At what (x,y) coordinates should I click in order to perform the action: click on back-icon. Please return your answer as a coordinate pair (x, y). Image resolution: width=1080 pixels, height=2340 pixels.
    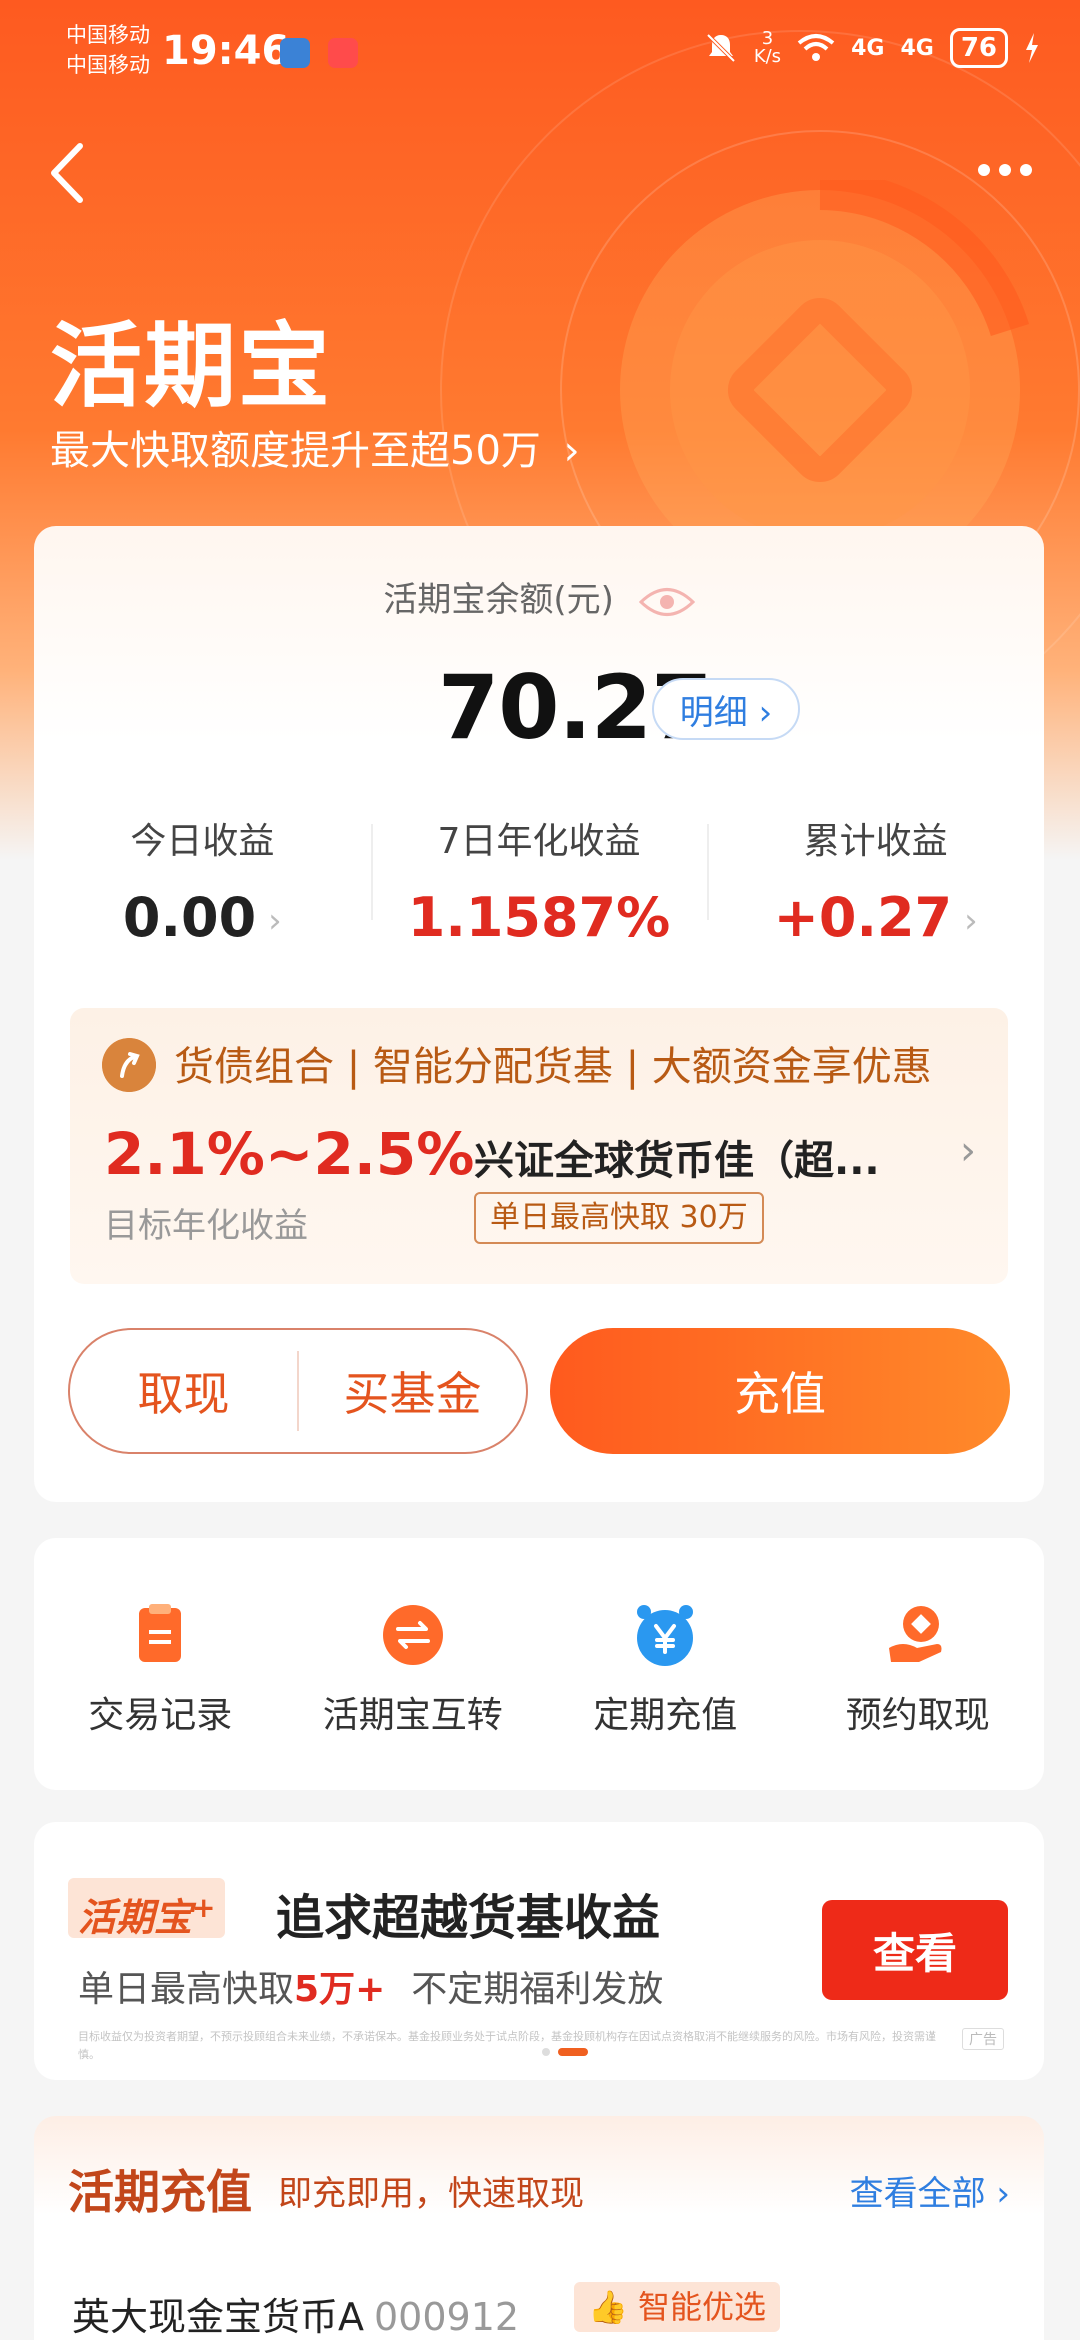
    Looking at the image, I should click on (69, 173).